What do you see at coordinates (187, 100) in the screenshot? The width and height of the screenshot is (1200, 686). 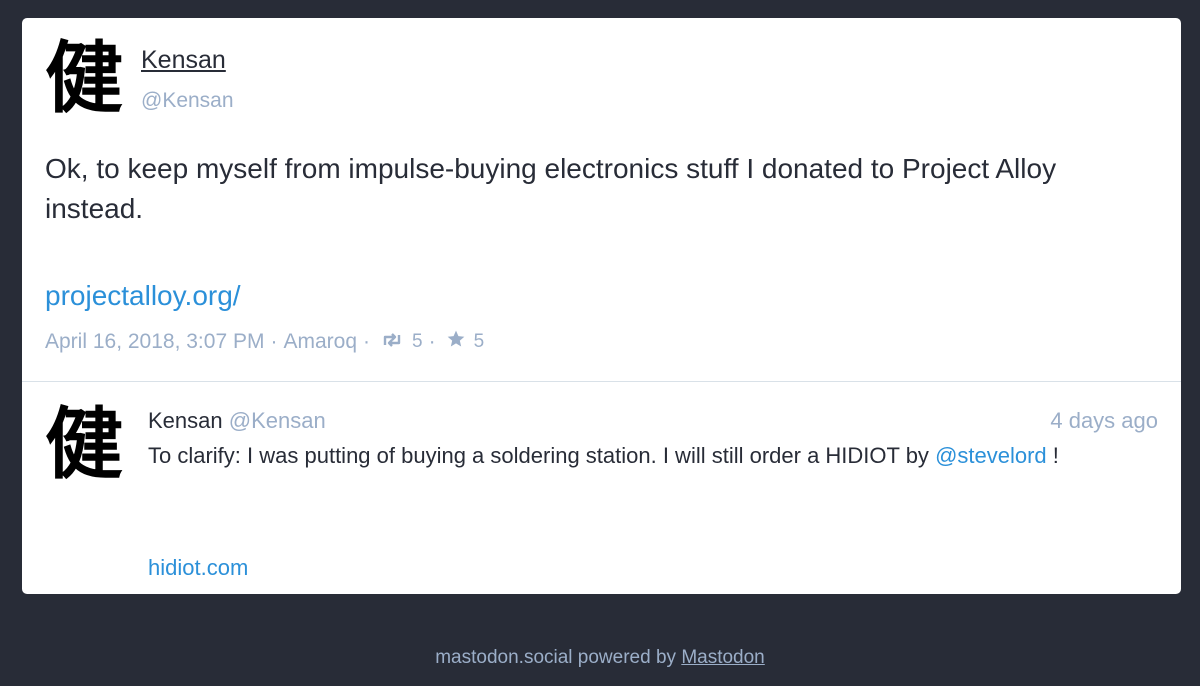 I see `account-handle: @Kensan` at bounding box center [187, 100].